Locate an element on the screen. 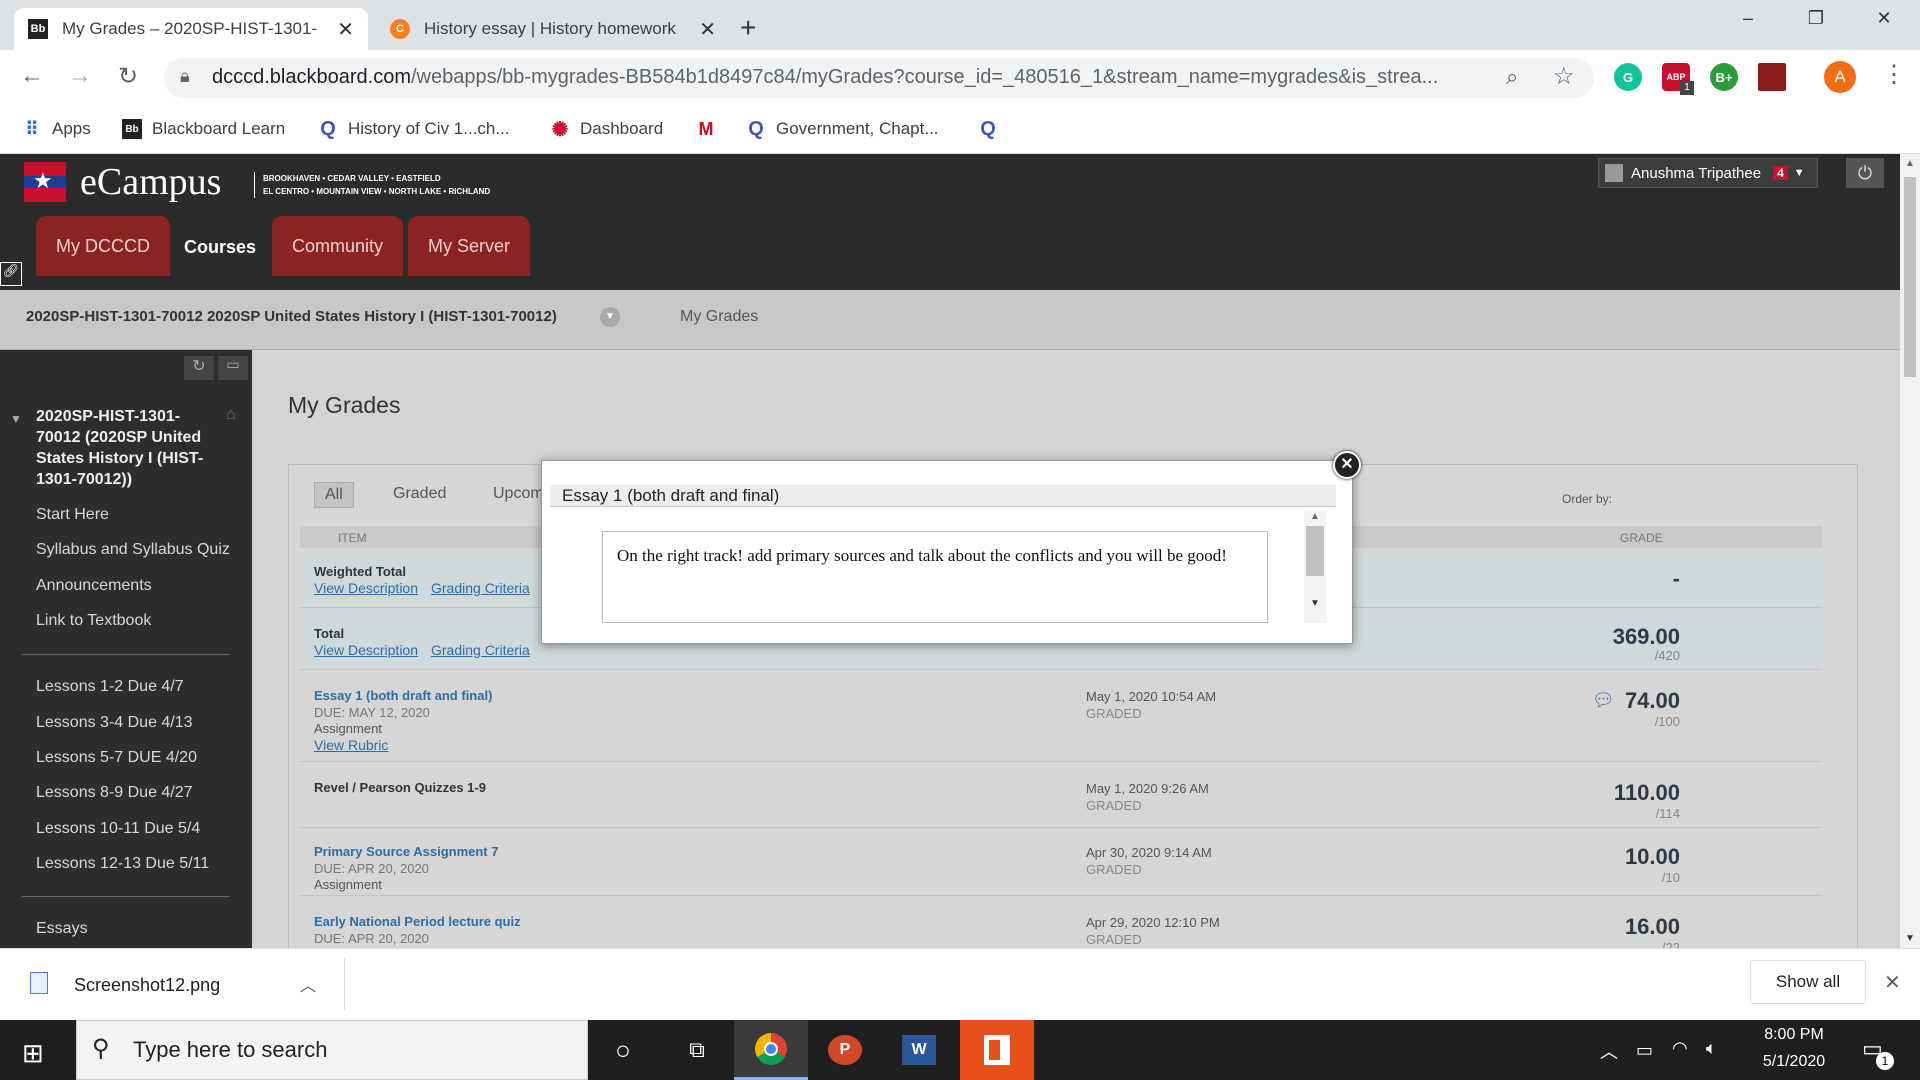 The image size is (1920, 1080). bplus-icon: B+ is located at coordinates (1724, 77).